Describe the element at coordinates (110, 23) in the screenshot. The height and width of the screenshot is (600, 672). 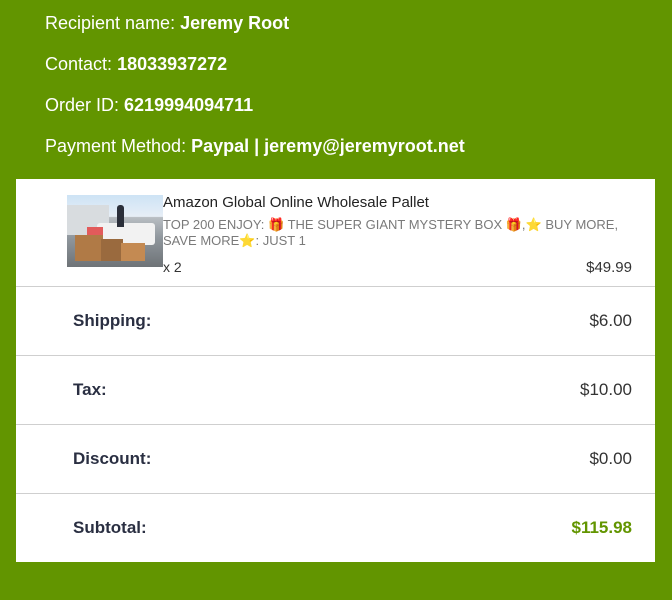
I see `recipient-name-label: Recipient name:` at that location.